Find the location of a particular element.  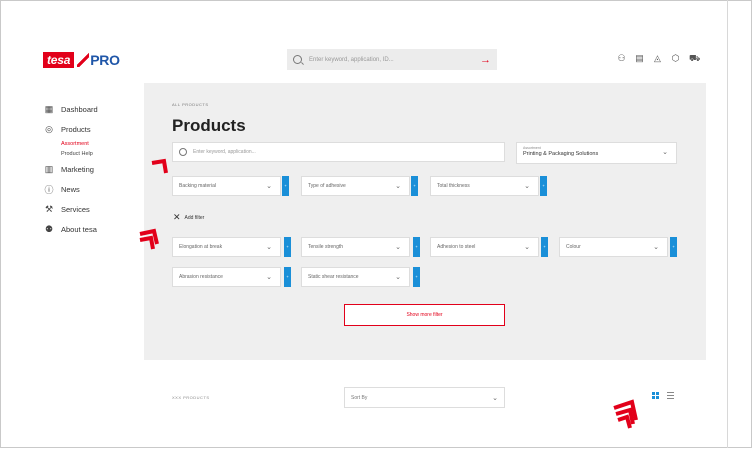

tesa-wordmark: tesa is located at coordinates (59, 60).